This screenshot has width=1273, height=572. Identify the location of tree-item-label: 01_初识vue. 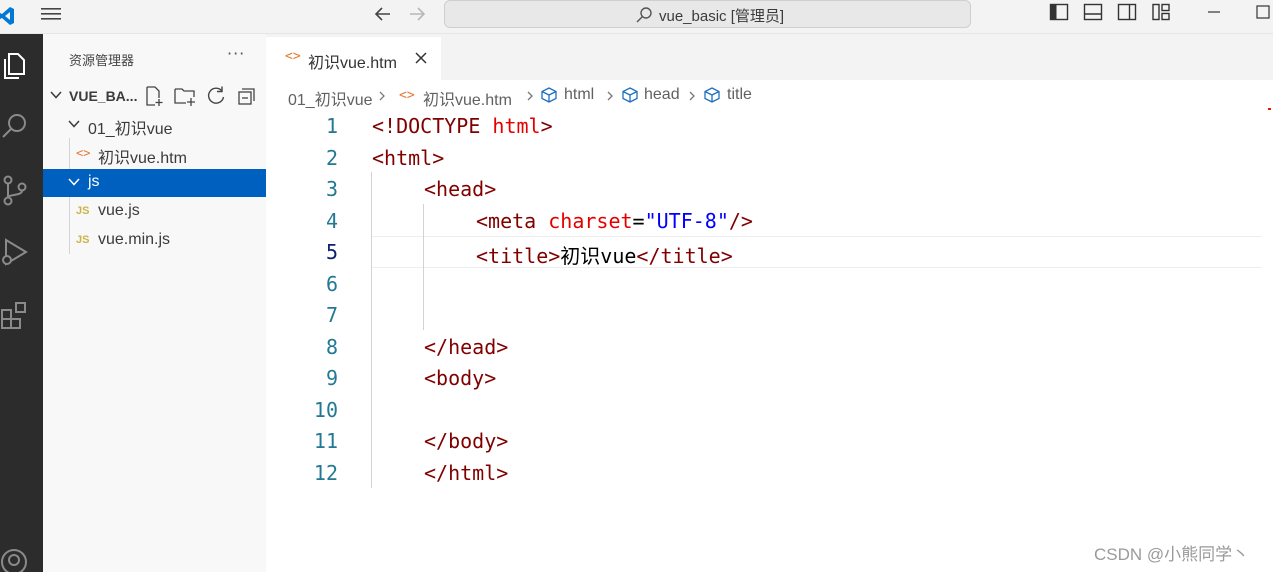
(130, 129).